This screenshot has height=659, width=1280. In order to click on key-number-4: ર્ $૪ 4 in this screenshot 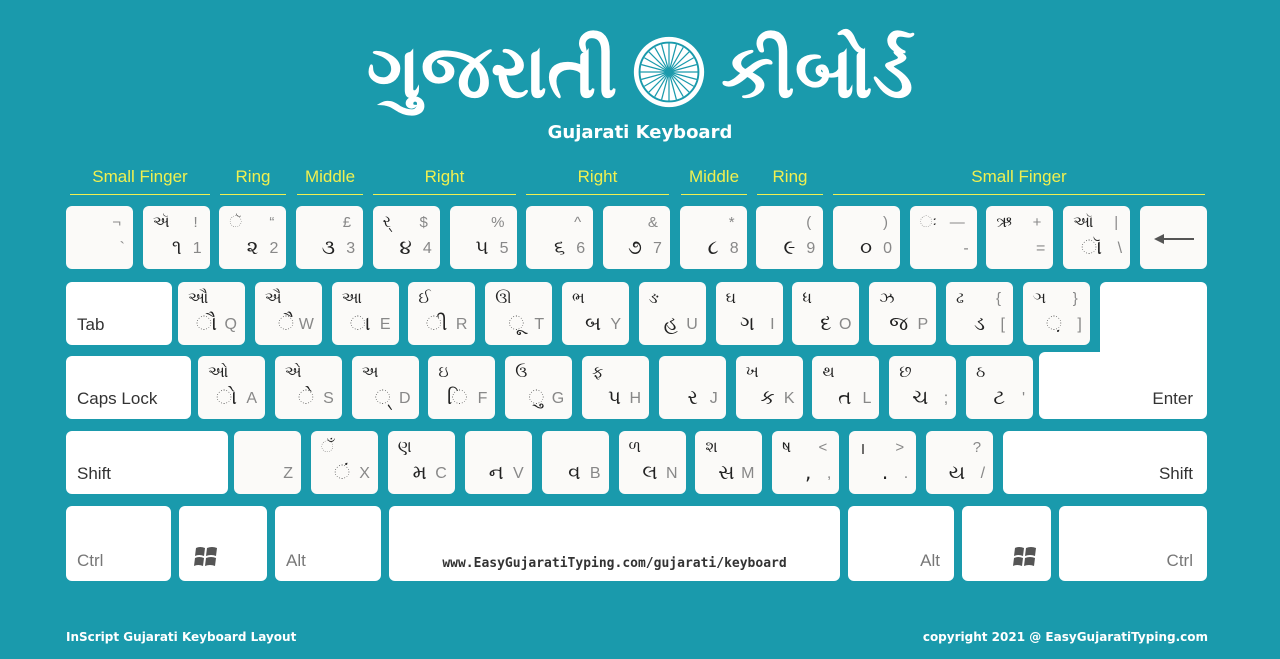, I will do `click(406, 237)`.